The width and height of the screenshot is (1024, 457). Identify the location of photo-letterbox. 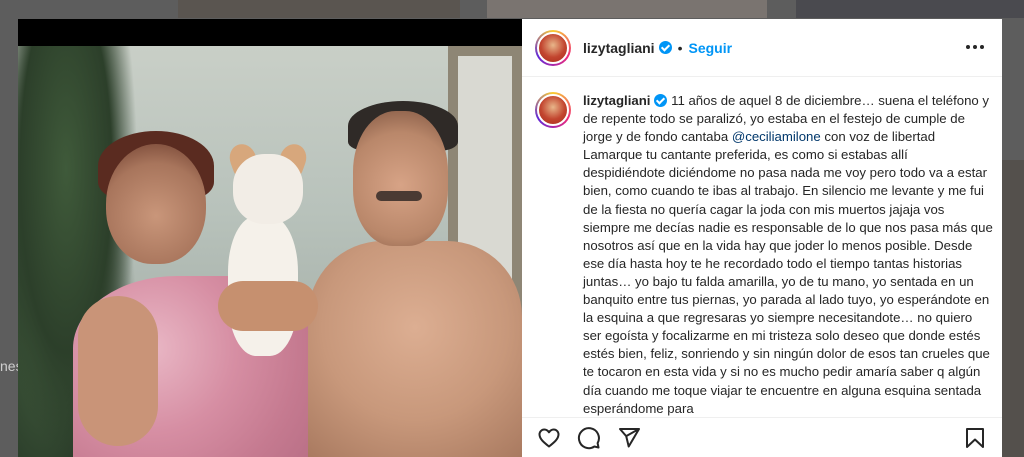
(270, 32).